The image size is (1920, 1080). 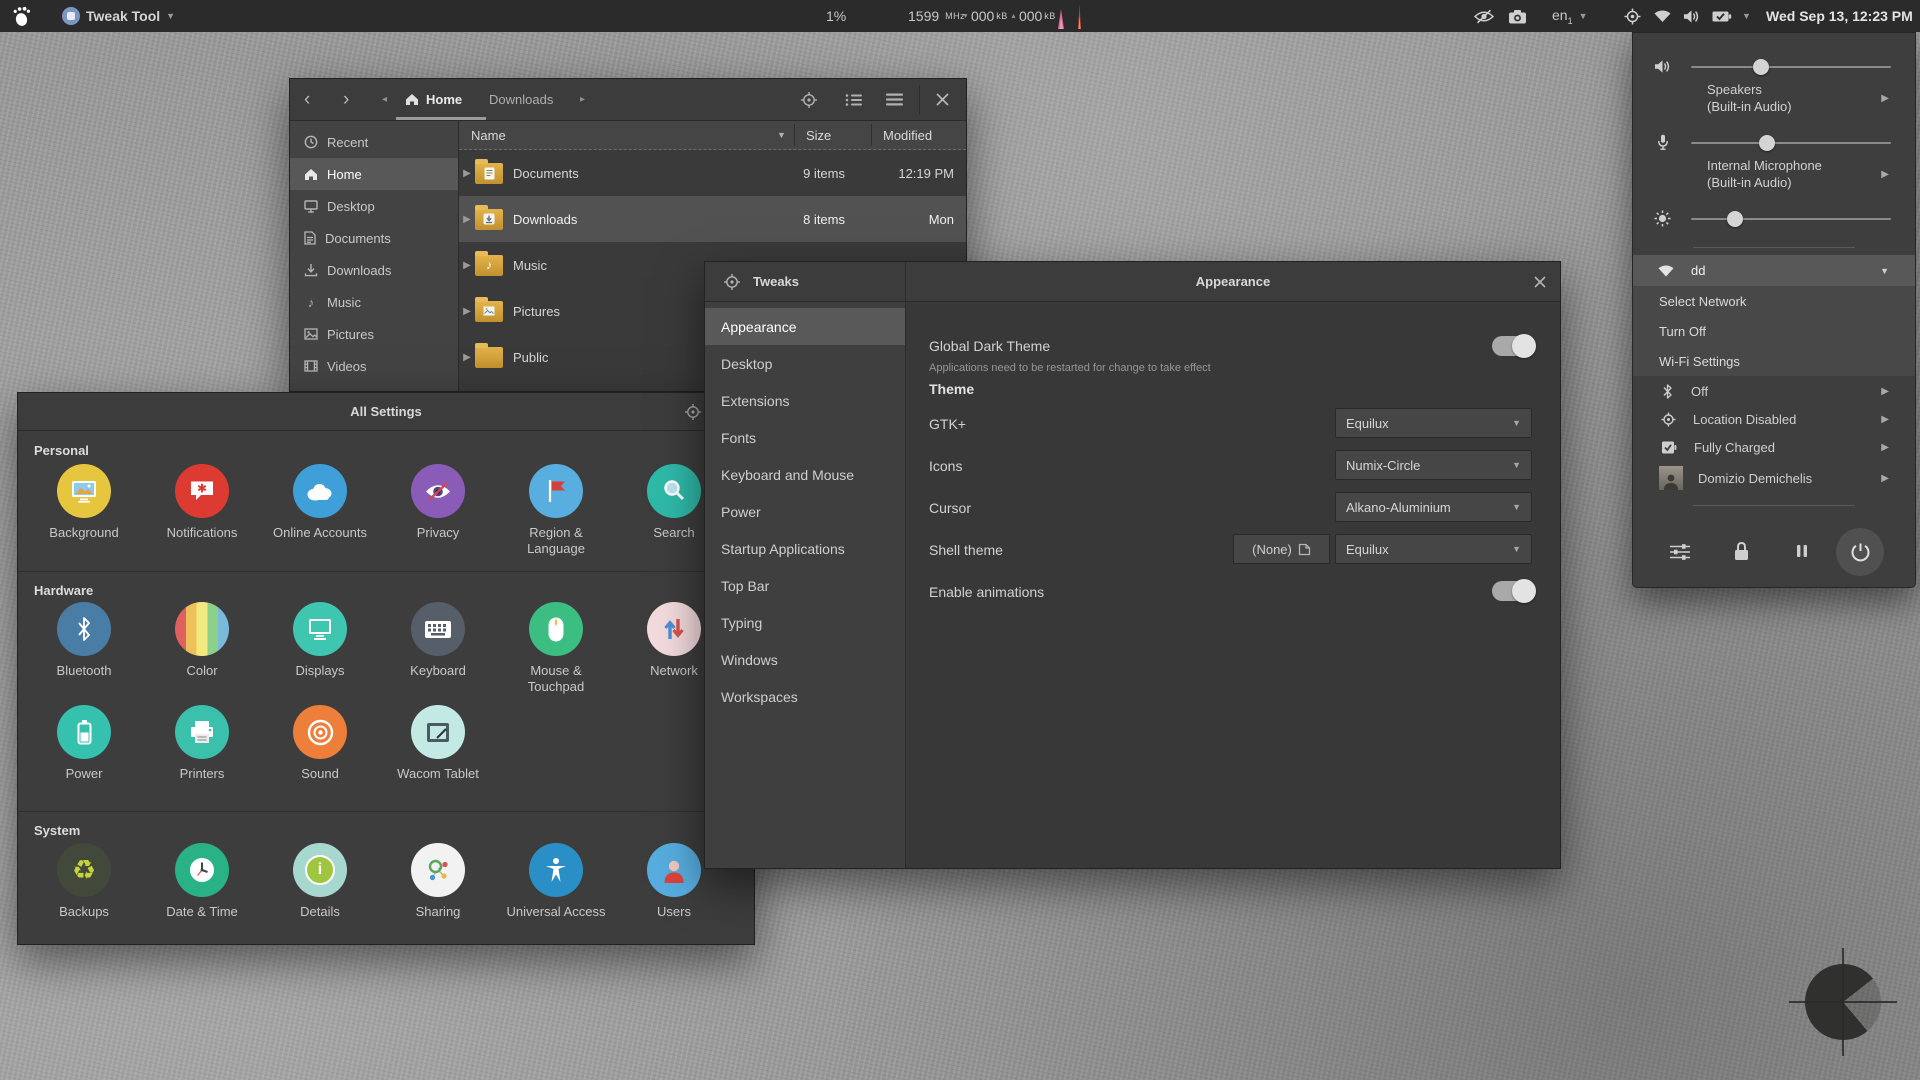 I want to click on settings-item-color: Color, so click(x=202, y=640).